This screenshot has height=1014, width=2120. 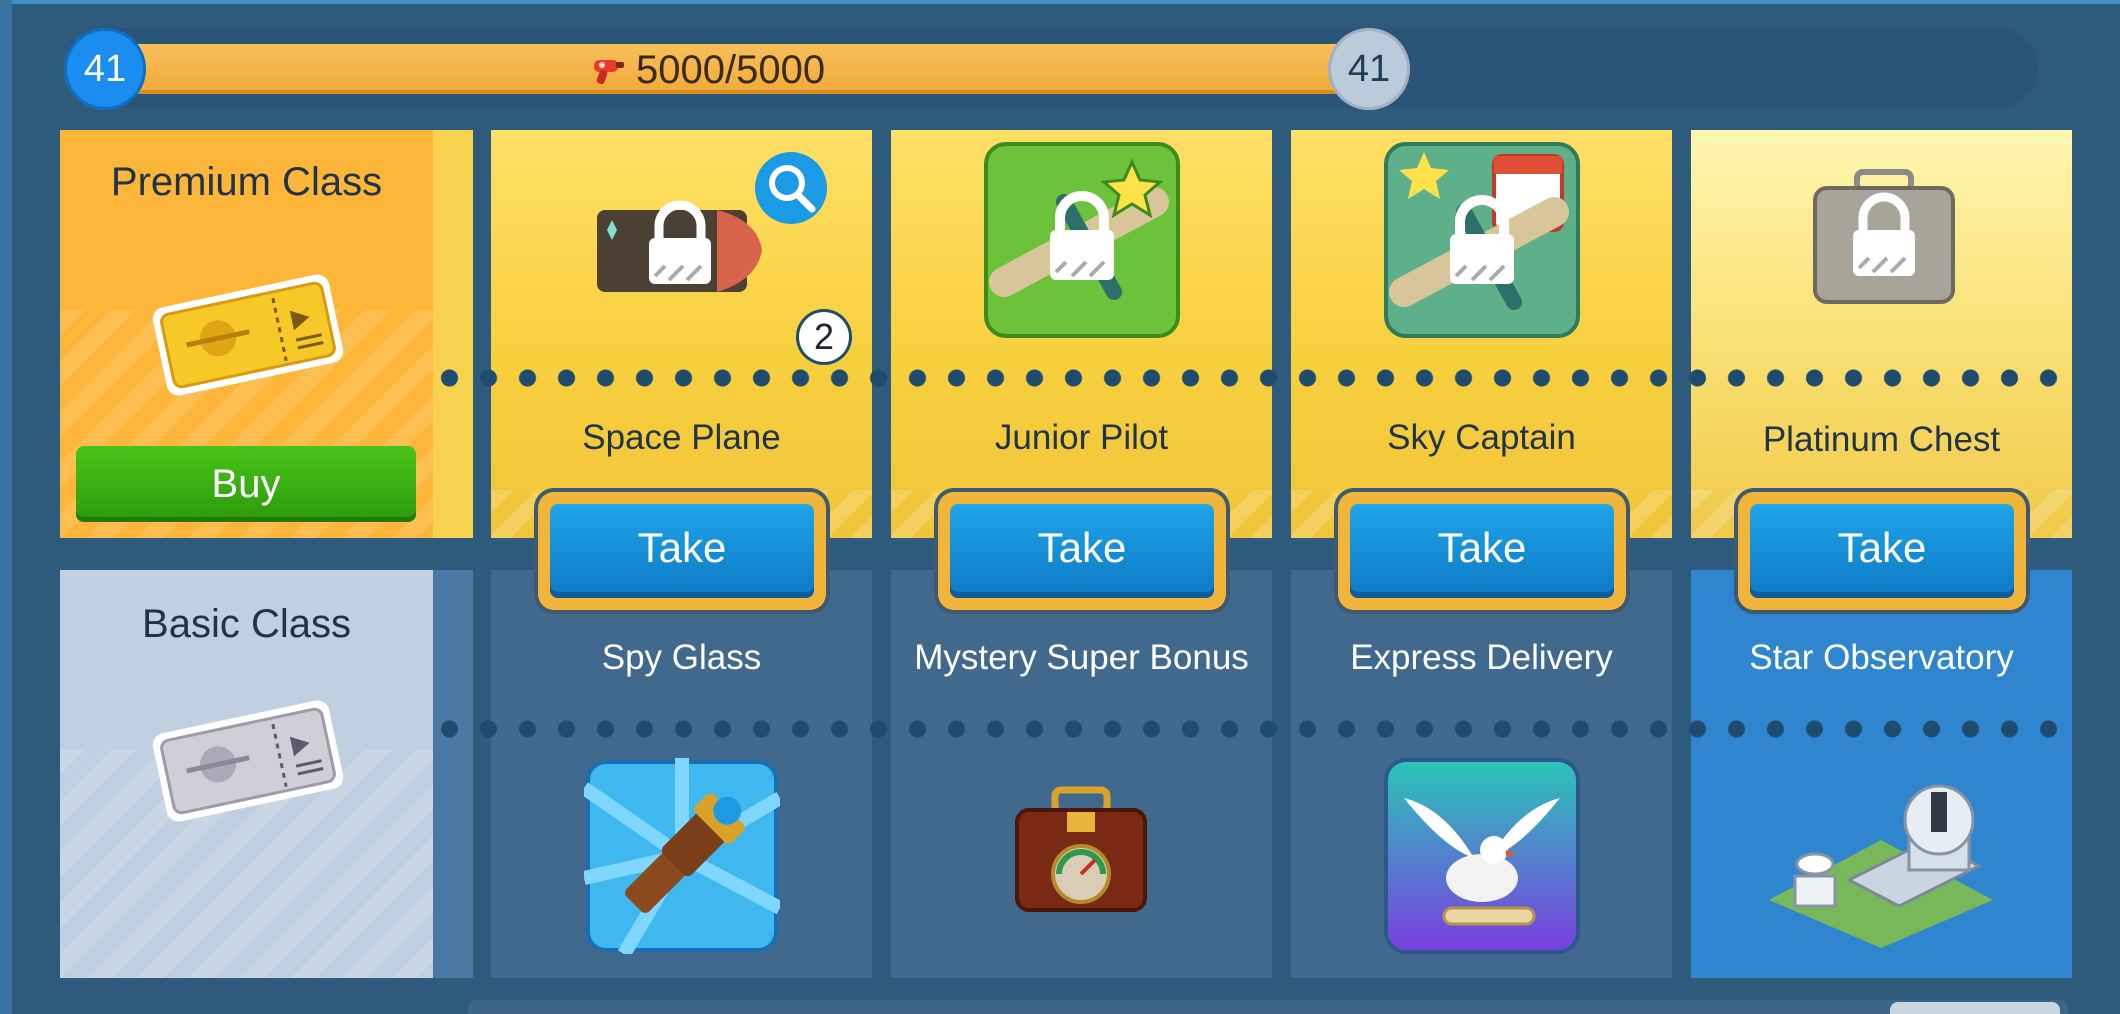 What do you see at coordinates (453, 334) in the screenshot?
I see `premium-panel-edge` at bounding box center [453, 334].